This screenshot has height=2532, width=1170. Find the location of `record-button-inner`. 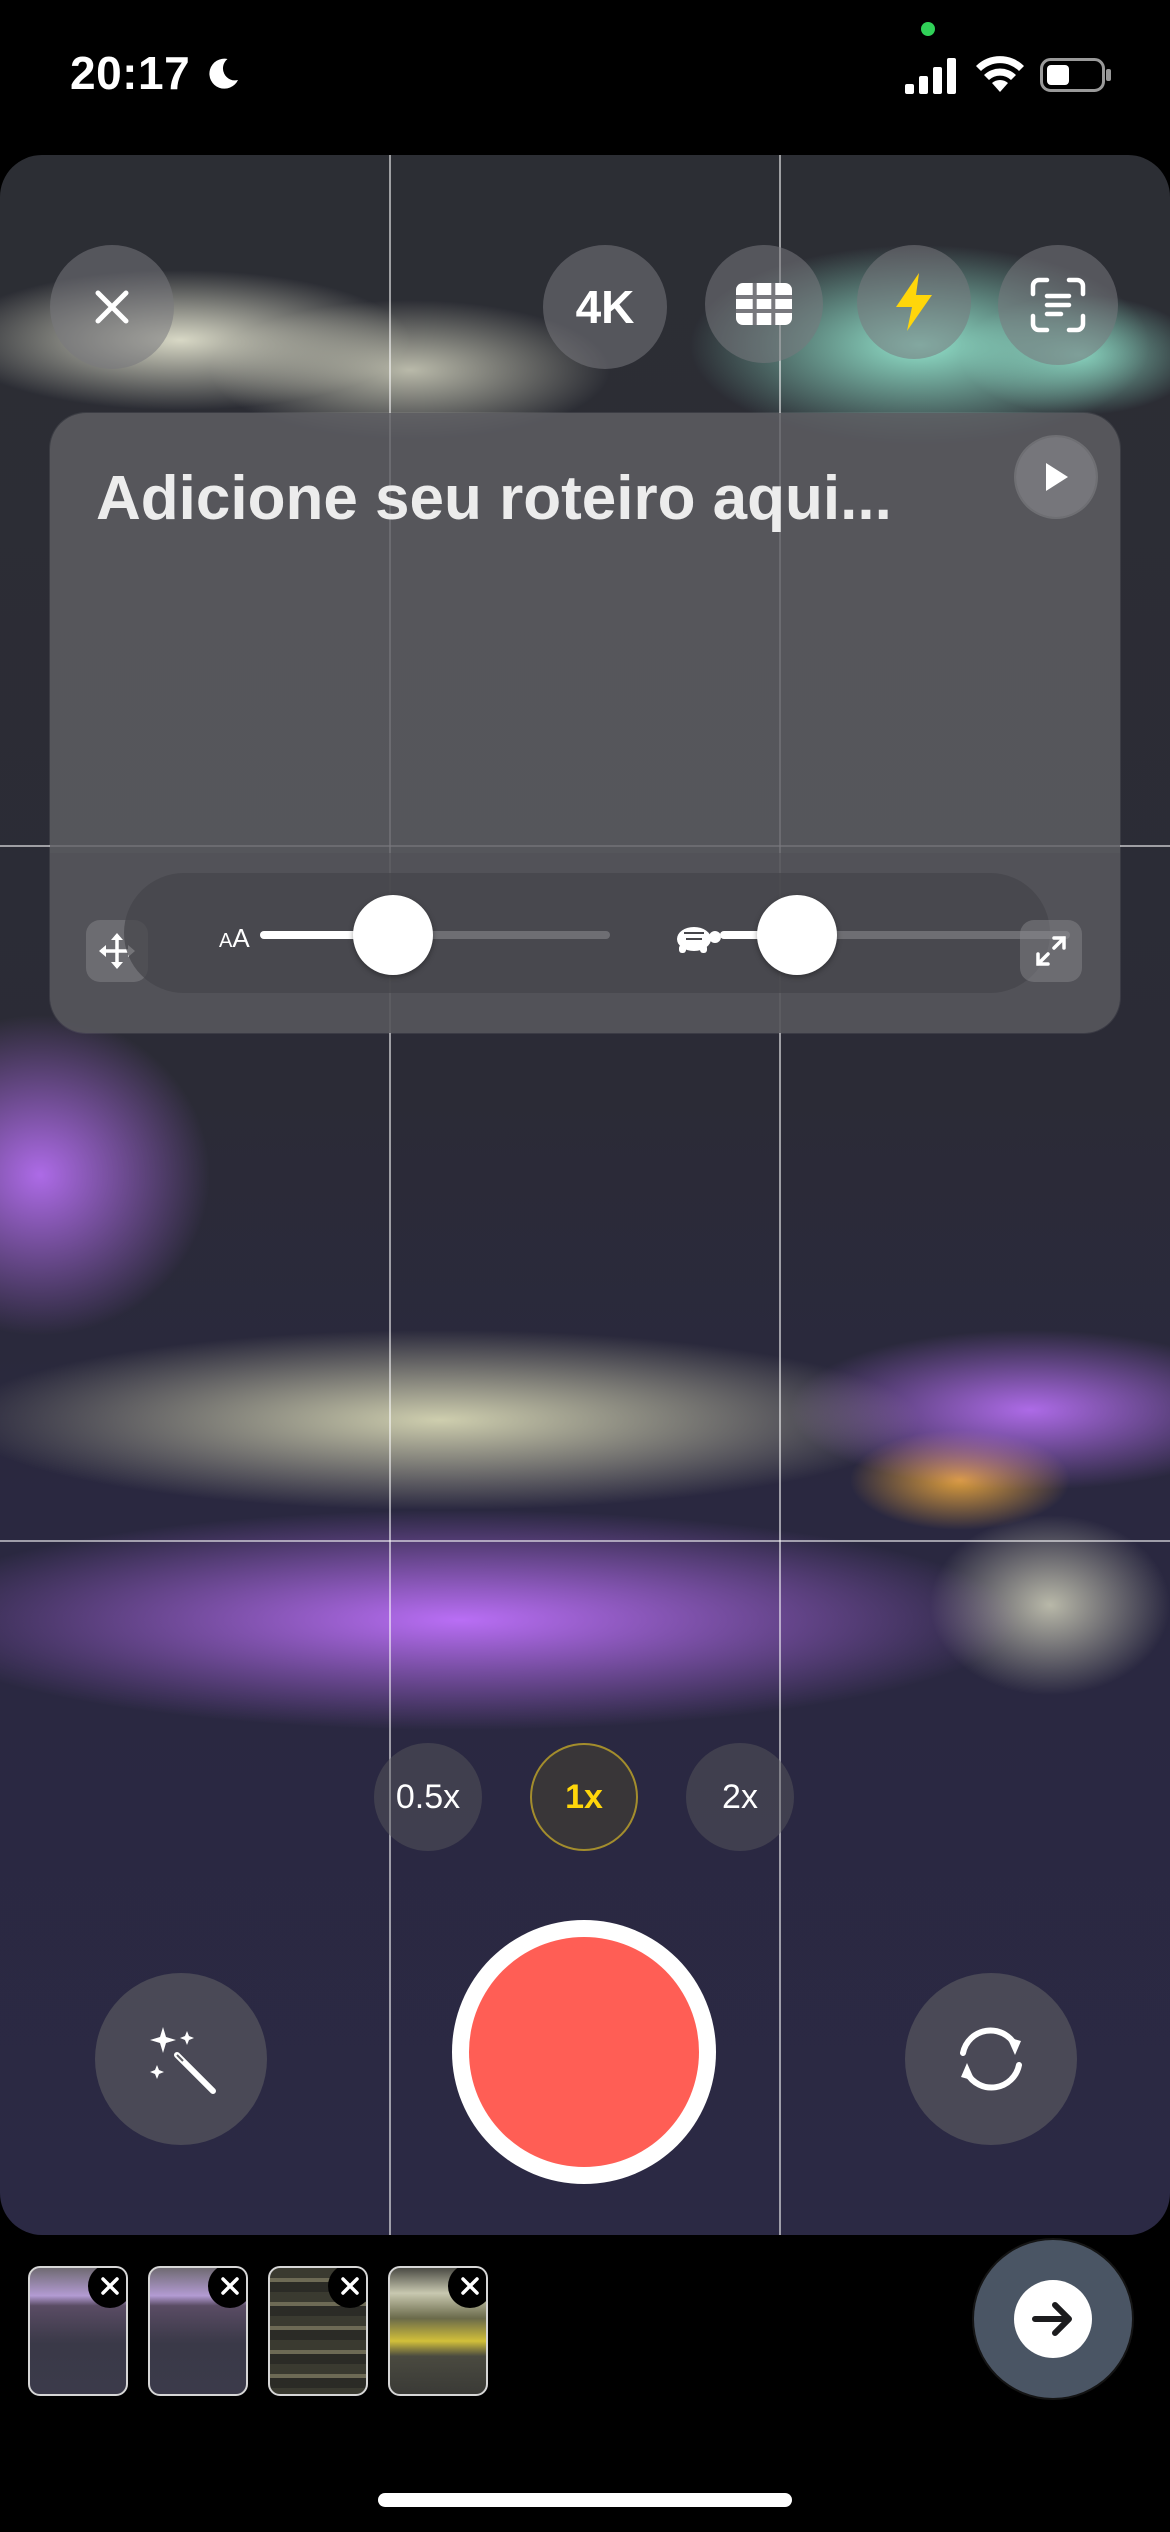

record-button-inner is located at coordinates (584, 2052).